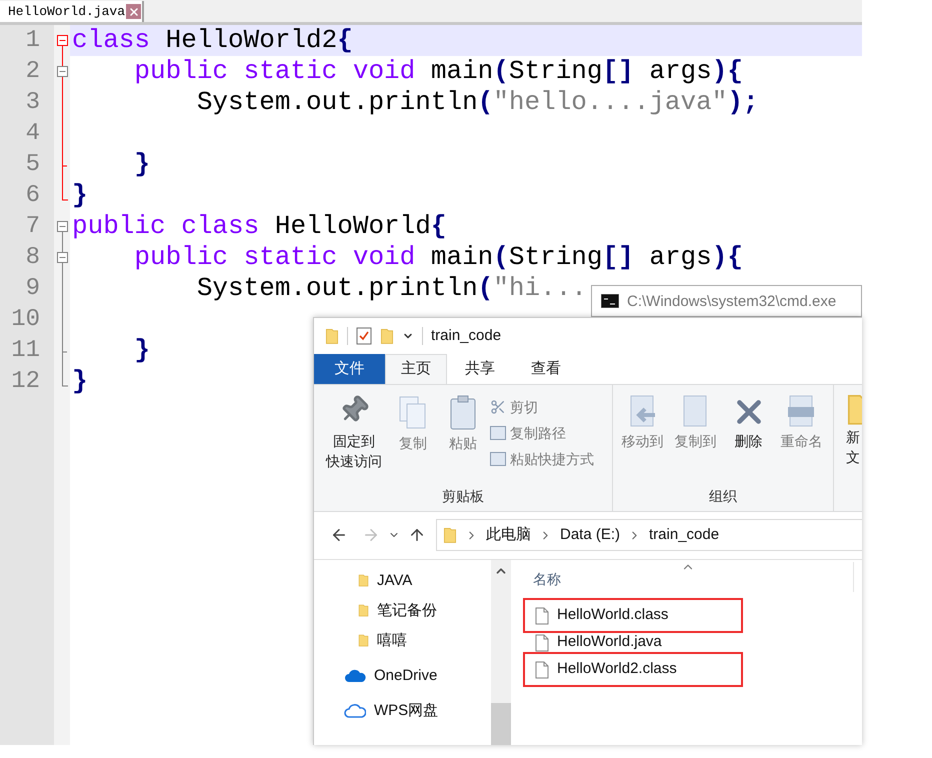 This screenshot has height=758, width=932. What do you see at coordinates (259, 226) in the screenshot?
I see `code-line: public class HelloWorld{` at bounding box center [259, 226].